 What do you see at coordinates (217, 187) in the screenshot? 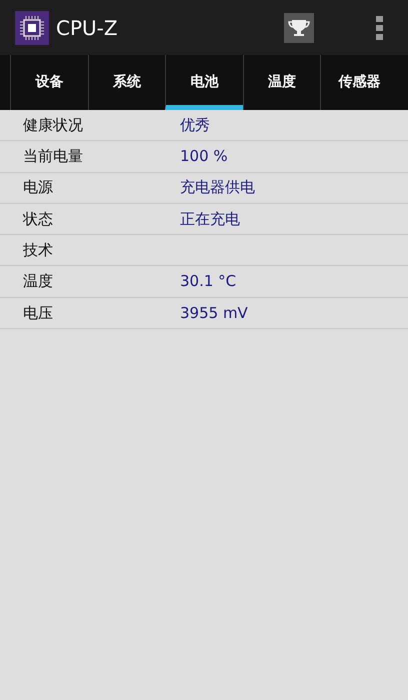
I see `field-value: 充电器供电` at bounding box center [217, 187].